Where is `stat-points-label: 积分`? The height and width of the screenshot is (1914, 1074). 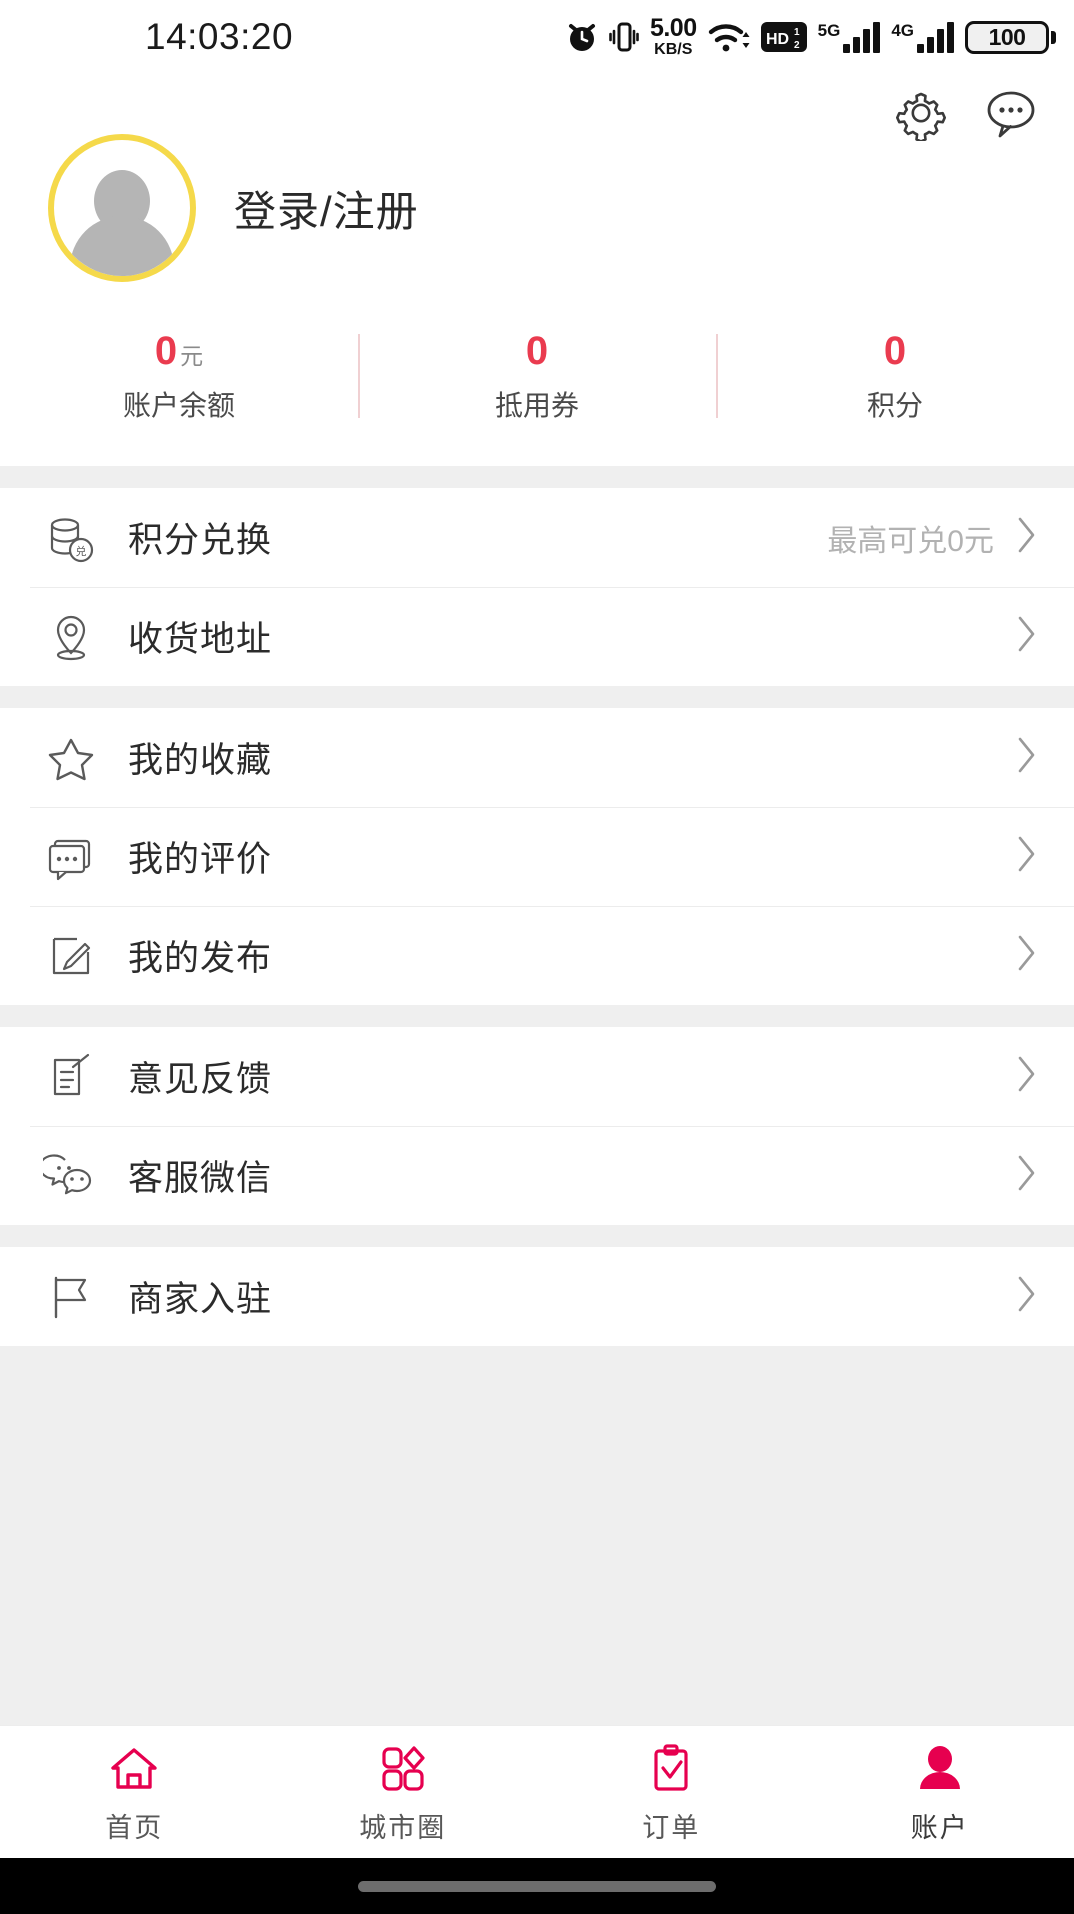
stat-points-label: 积分 is located at coordinates (894, 405).